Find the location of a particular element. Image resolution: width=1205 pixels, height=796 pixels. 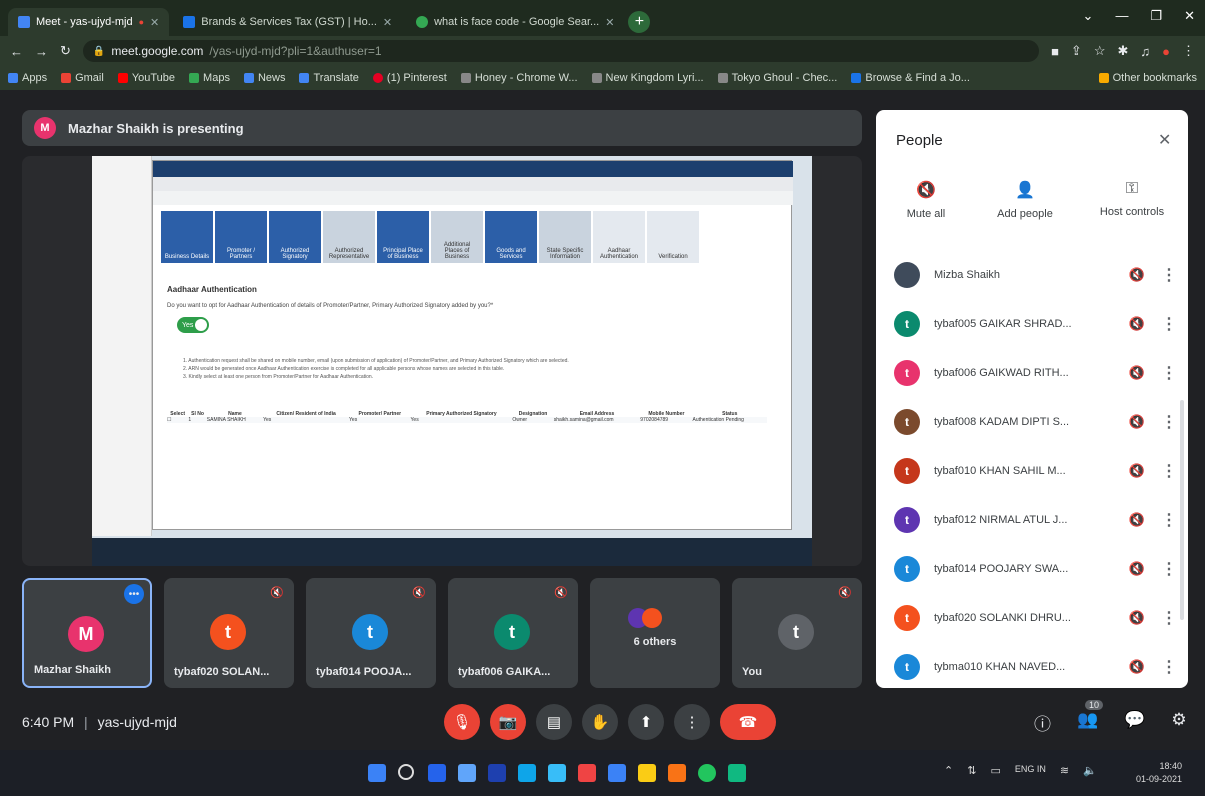

step-tile: Goods and Services is located at coordinates (511, 237).